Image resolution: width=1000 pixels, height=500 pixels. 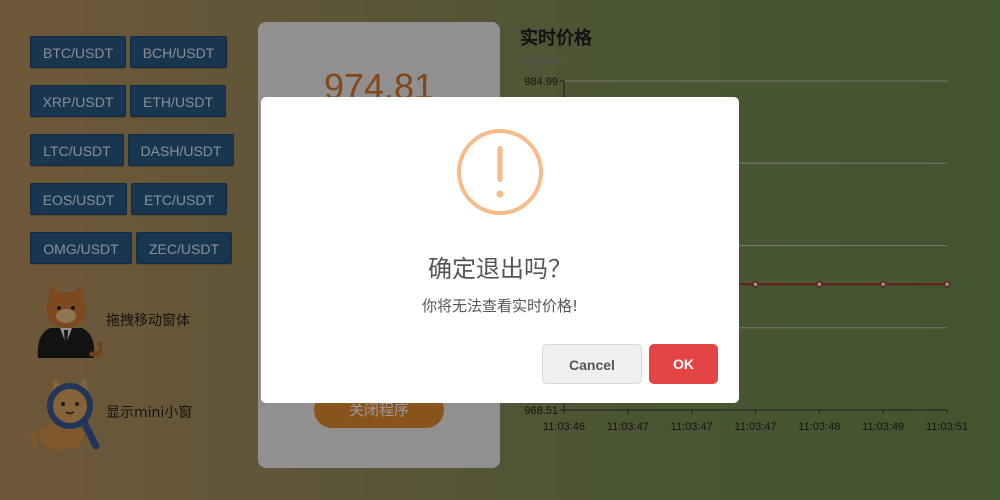 I want to click on dialog-title: 确定退出吗？, so click(x=500, y=269).